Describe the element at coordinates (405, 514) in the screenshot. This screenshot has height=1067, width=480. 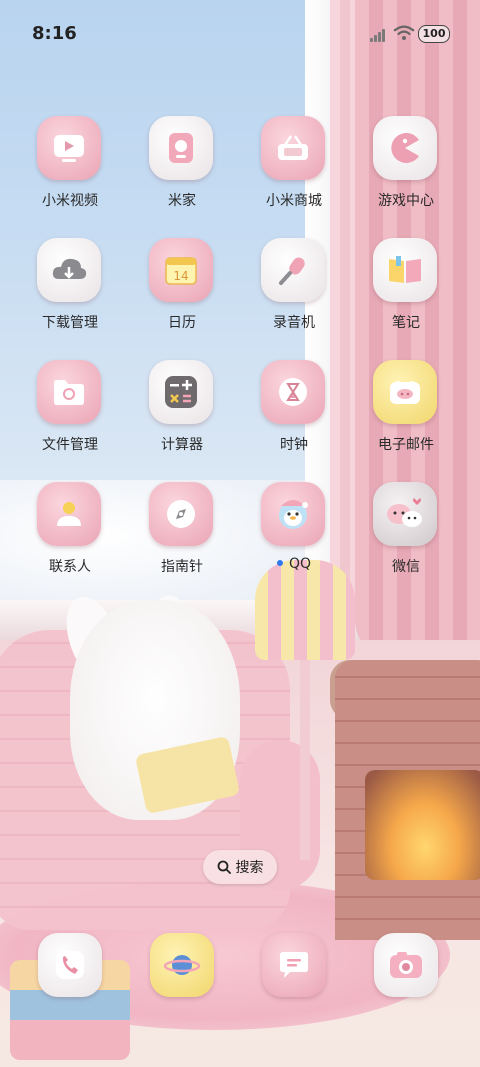
I see `wechat-icon` at that location.